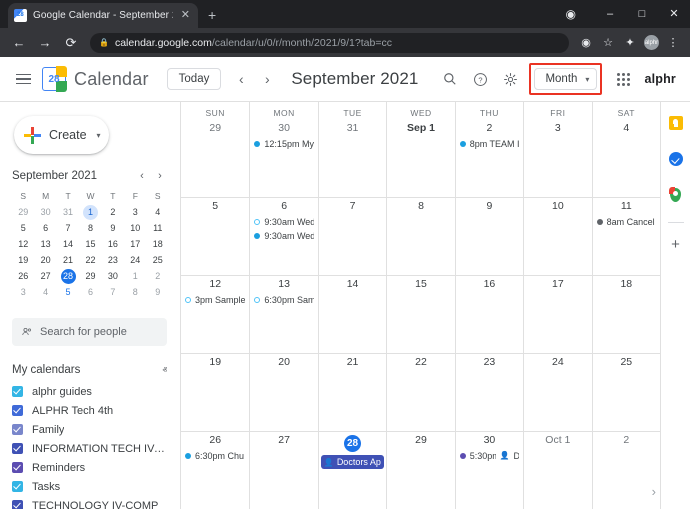  I want to click on day-number: 7, so click(352, 207).